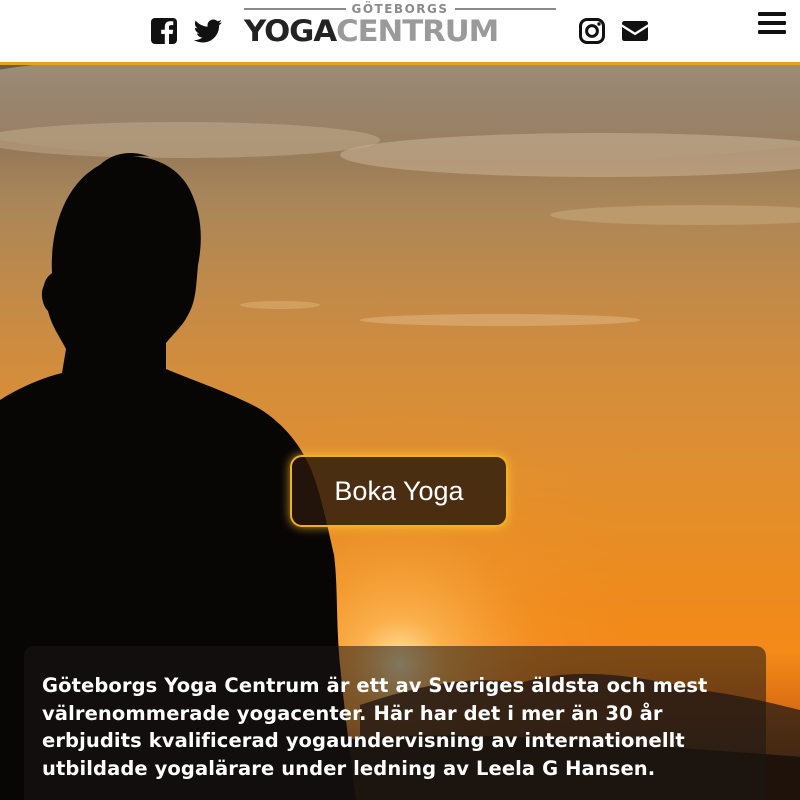 This screenshot has width=800, height=800. Describe the element at coordinates (295, 9) in the screenshot. I see `logo-line-left` at that location.